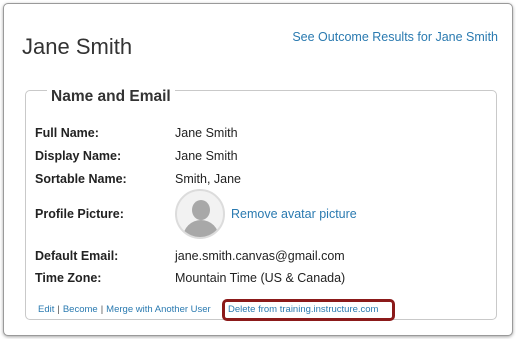 The width and height of the screenshot is (516, 339). Describe the element at coordinates (208, 179) in the screenshot. I see `sortable-name-value: Smith, Jane` at that location.